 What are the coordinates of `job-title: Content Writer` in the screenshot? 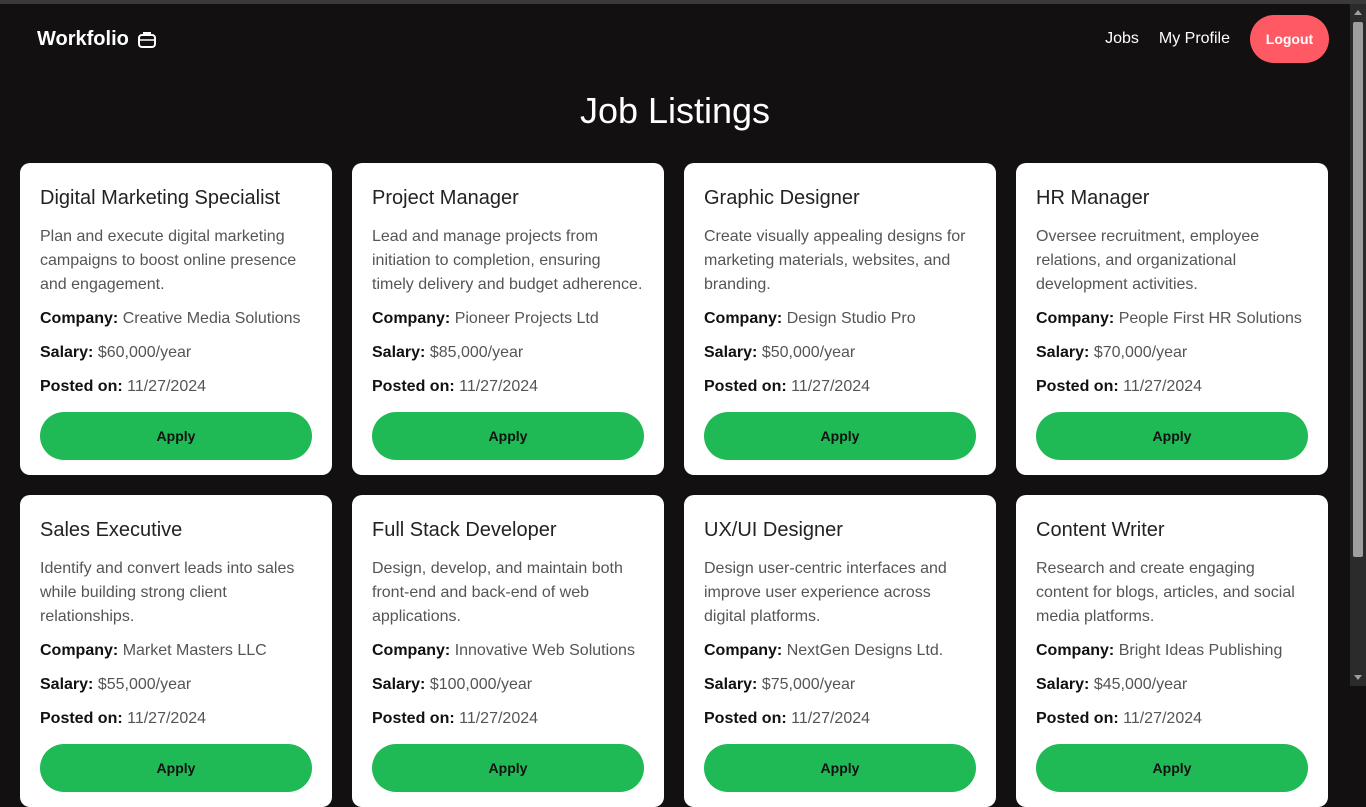 It's located at (1100, 530).